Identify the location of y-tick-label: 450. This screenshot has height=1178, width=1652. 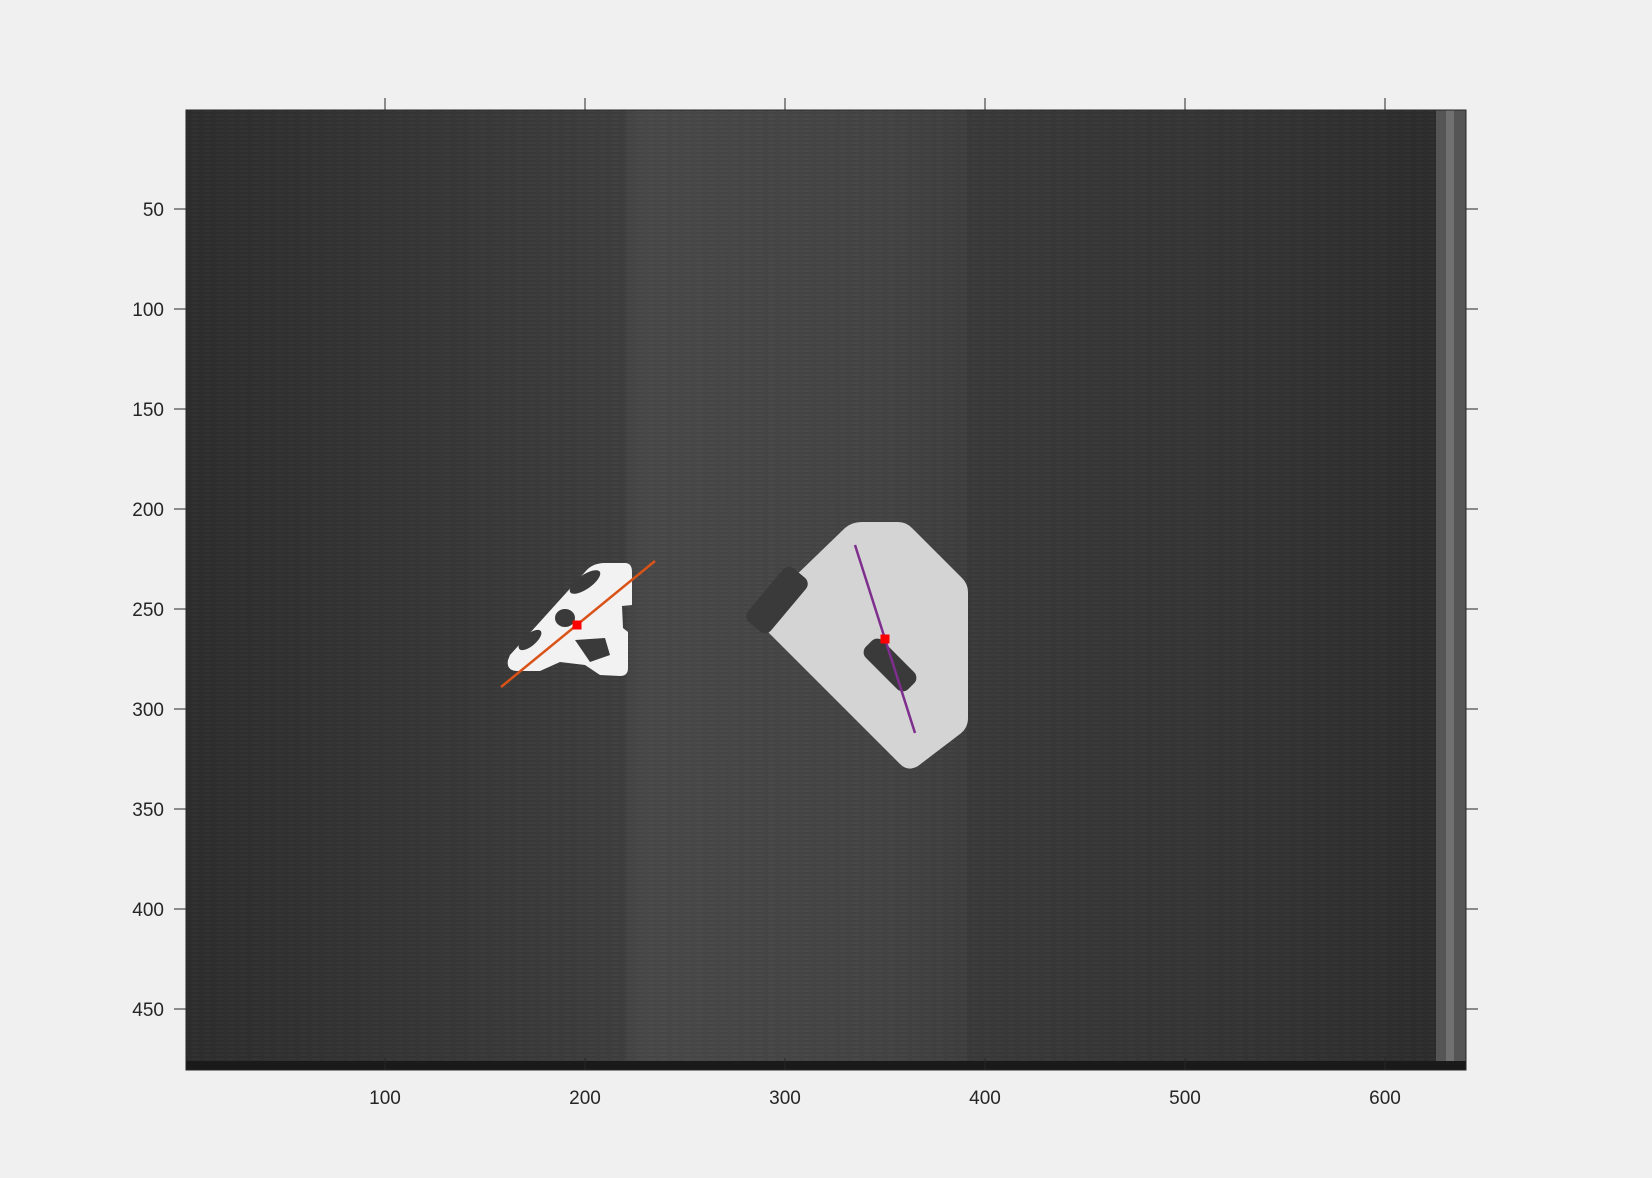
(148, 1010).